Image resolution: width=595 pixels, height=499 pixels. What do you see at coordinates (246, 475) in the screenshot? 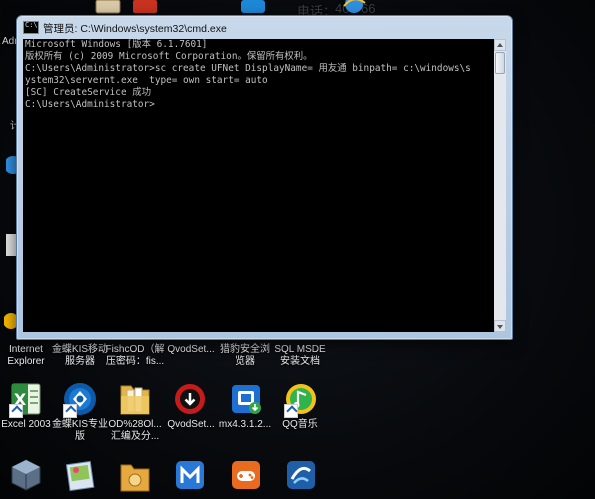
I see `game-center-icon` at bounding box center [246, 475].